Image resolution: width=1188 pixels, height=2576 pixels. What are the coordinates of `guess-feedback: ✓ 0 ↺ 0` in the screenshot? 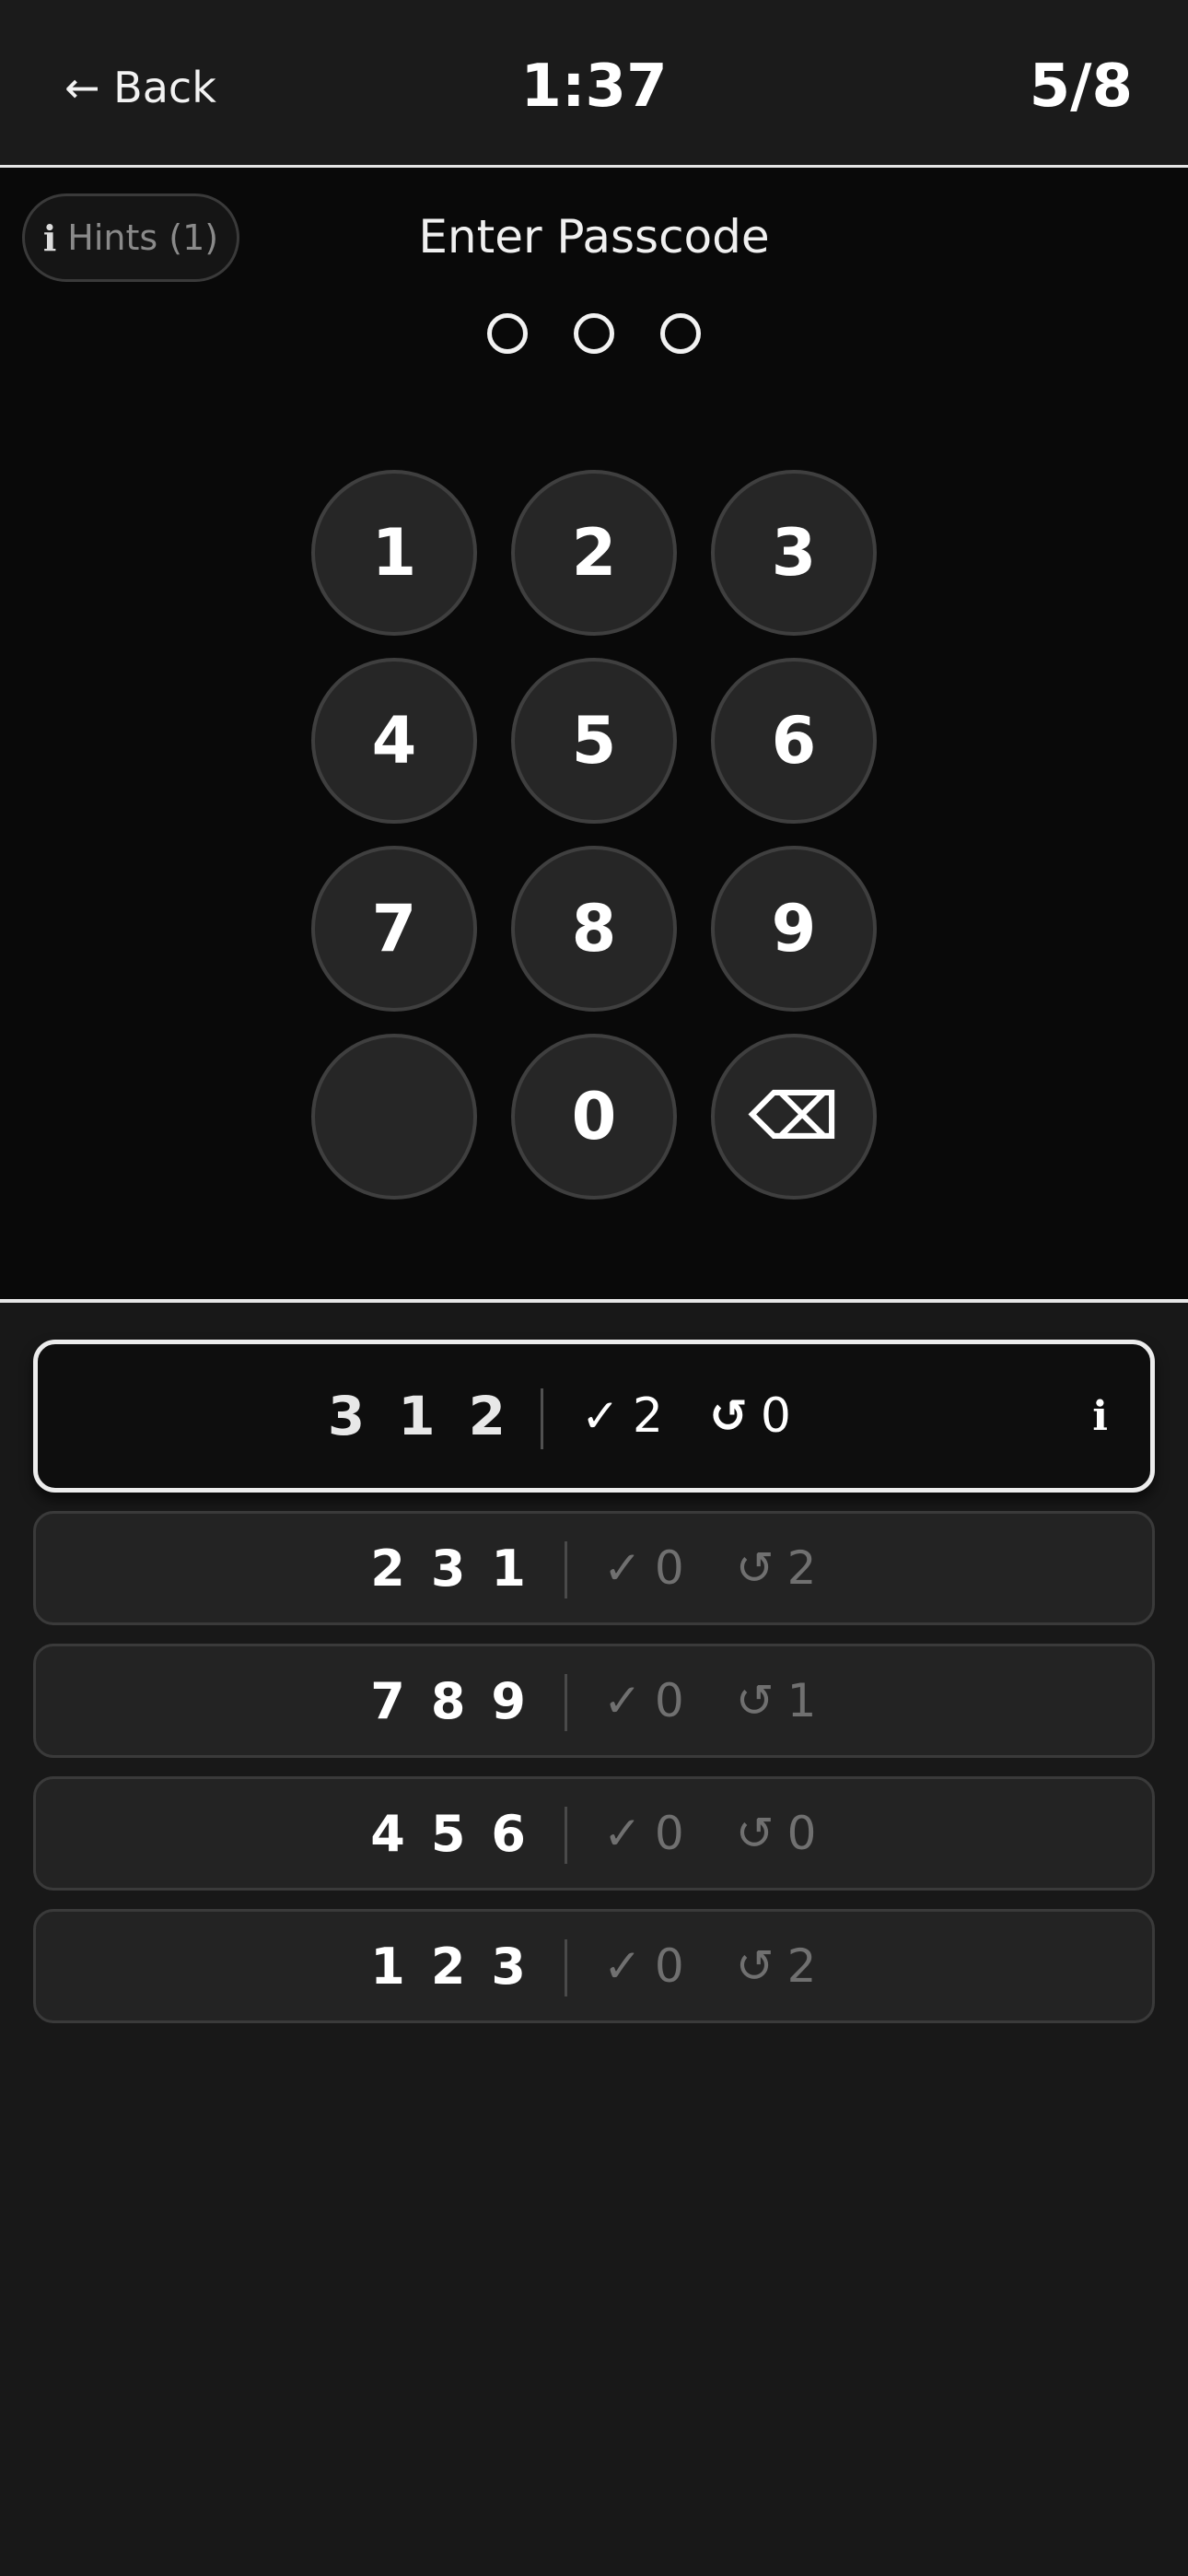 It's located at (709, 1833).